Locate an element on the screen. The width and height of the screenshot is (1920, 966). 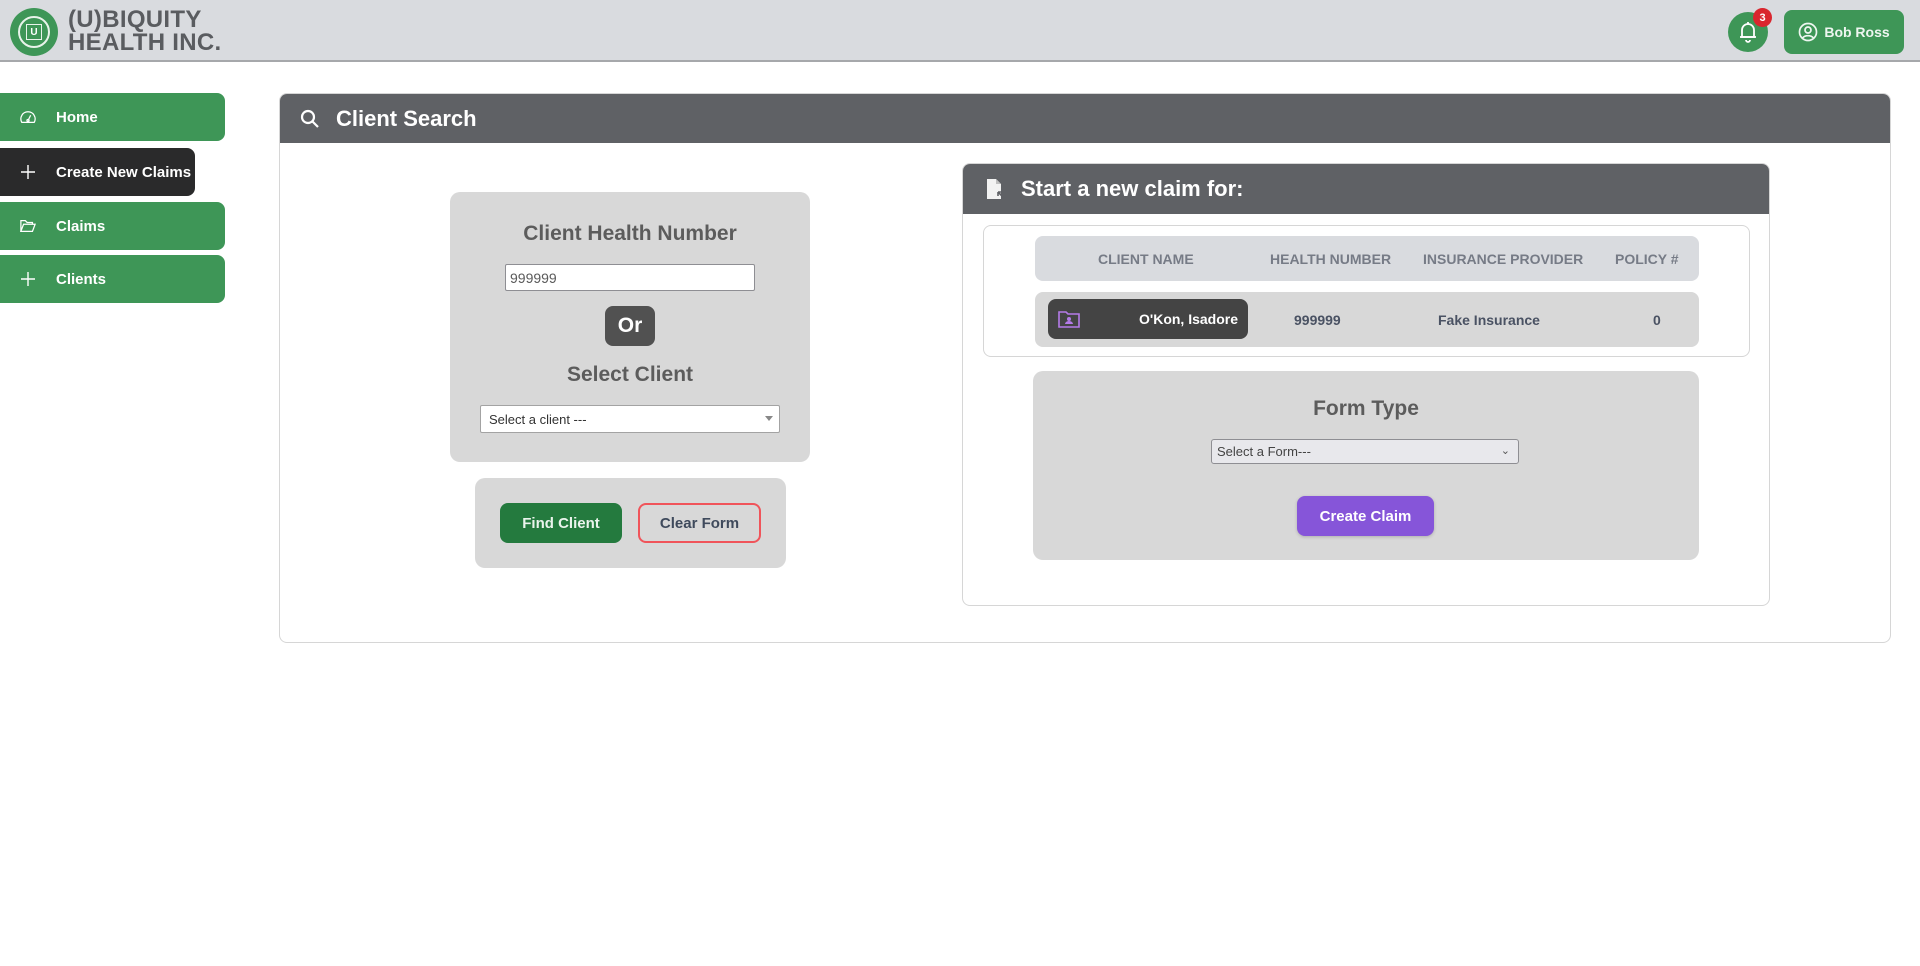
client-search-header: Client Search is located at coordinates (1085, 118).